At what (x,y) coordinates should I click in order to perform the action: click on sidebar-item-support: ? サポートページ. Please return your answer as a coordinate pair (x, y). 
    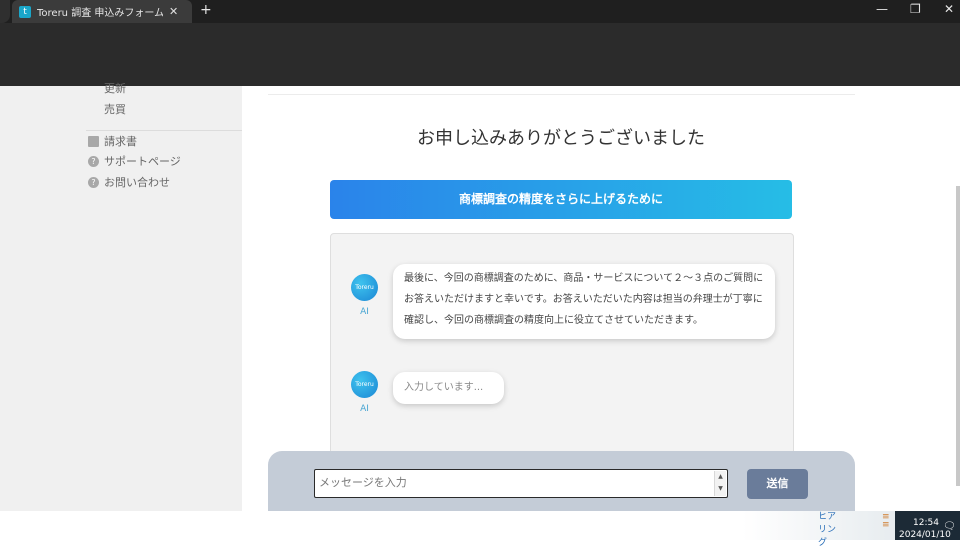
    Looking at the image, I should click on (134, 161).